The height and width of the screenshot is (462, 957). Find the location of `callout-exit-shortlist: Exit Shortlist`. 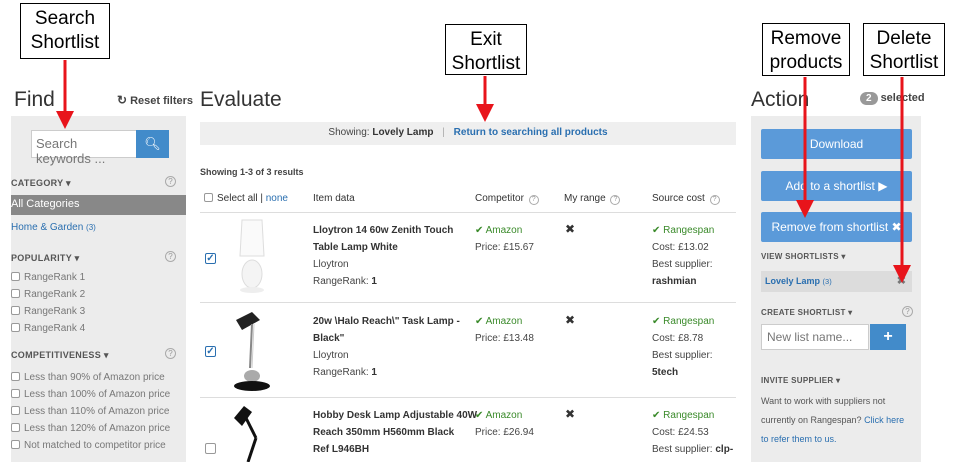

callout-exit-shortlist: Exit Shortlist is located at coordinates (486, 49).